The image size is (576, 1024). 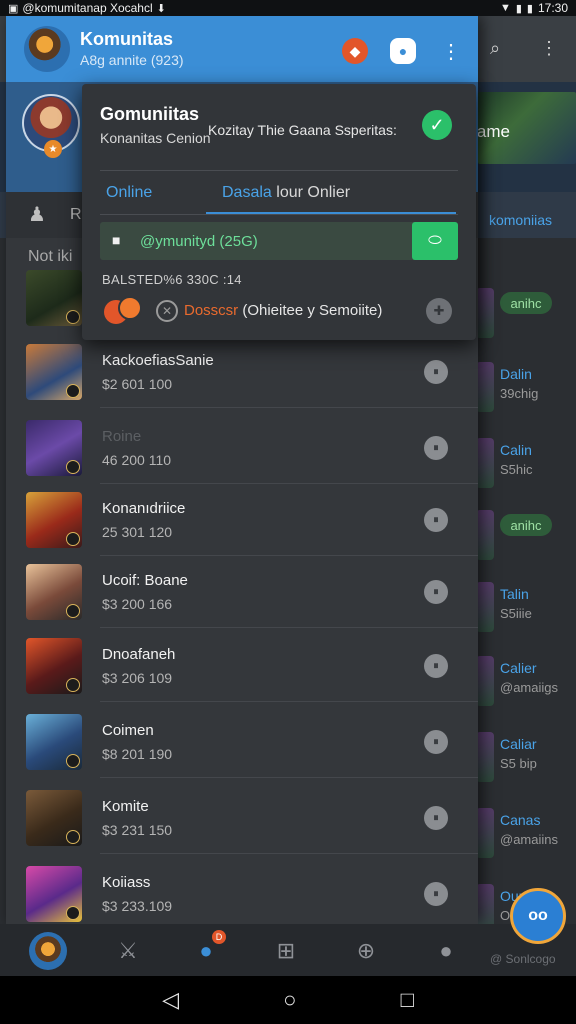 I want to click on game-price: $8 201 190, so click(x=137, y=754).